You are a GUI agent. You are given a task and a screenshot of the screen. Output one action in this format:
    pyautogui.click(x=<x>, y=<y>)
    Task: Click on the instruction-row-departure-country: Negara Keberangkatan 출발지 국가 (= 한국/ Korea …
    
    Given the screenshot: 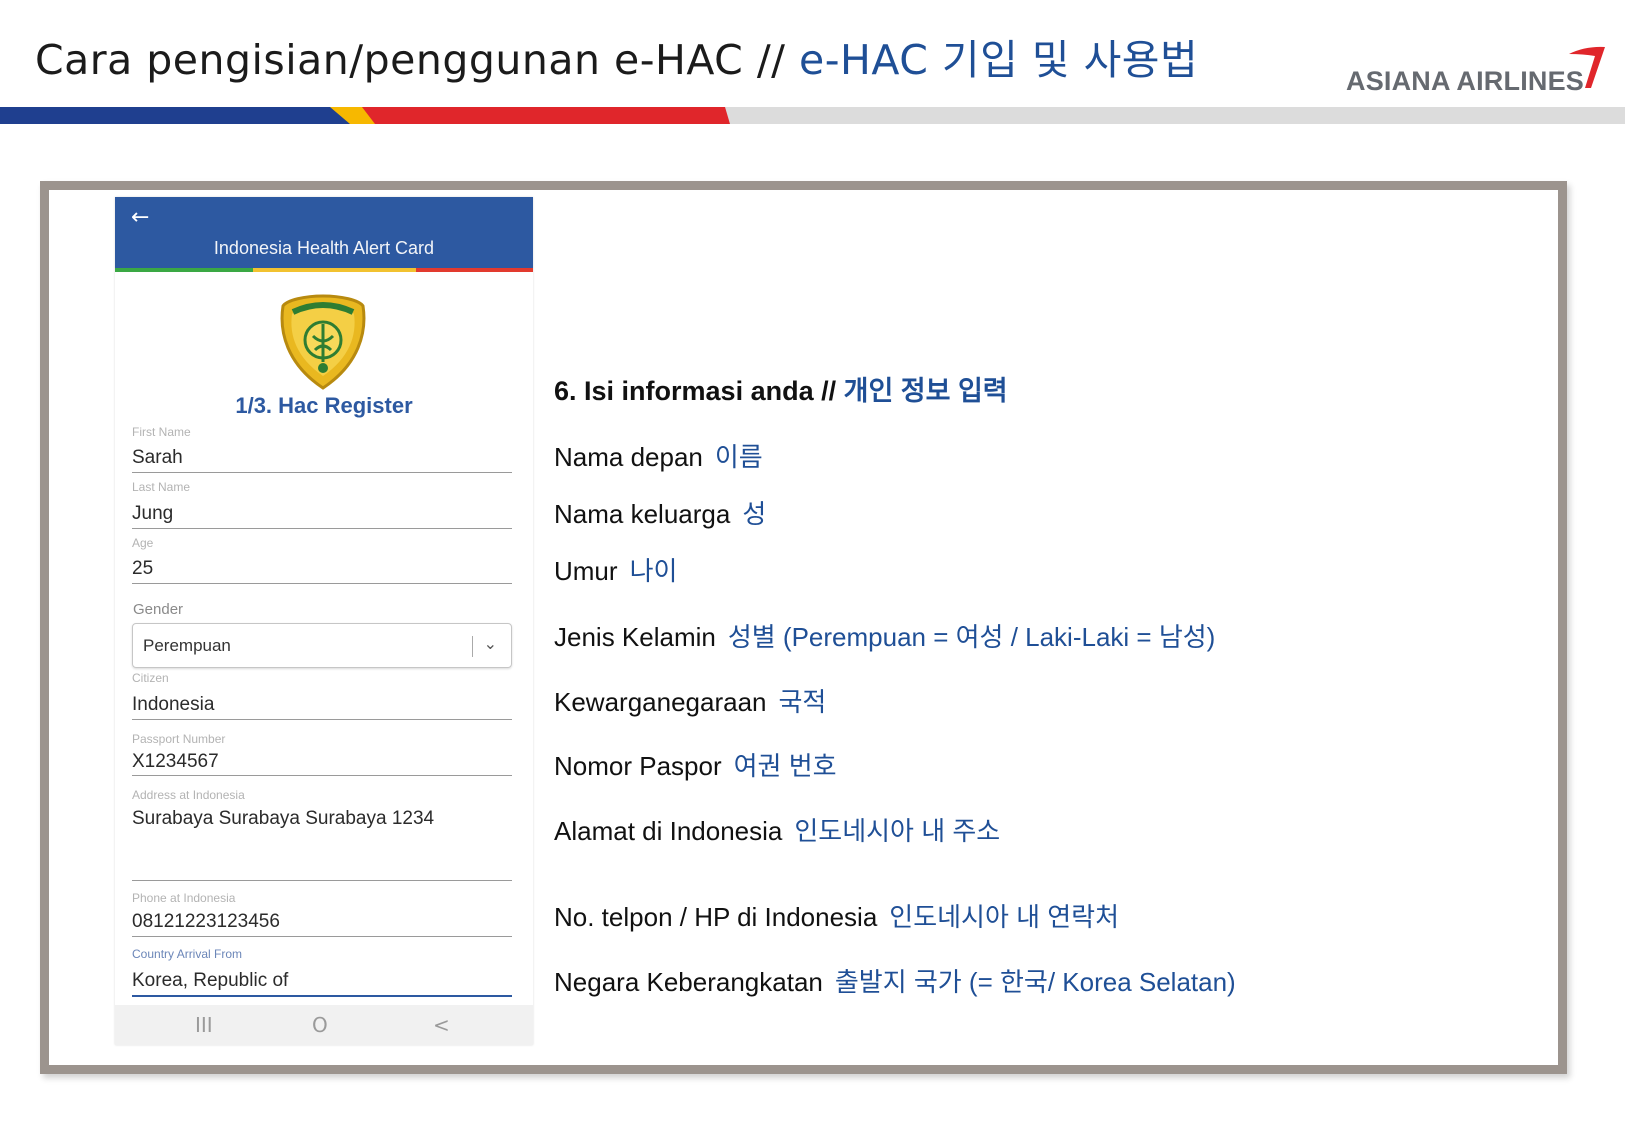 What is the action you would take?
    pyautogui.click(x=895, y=980)
    